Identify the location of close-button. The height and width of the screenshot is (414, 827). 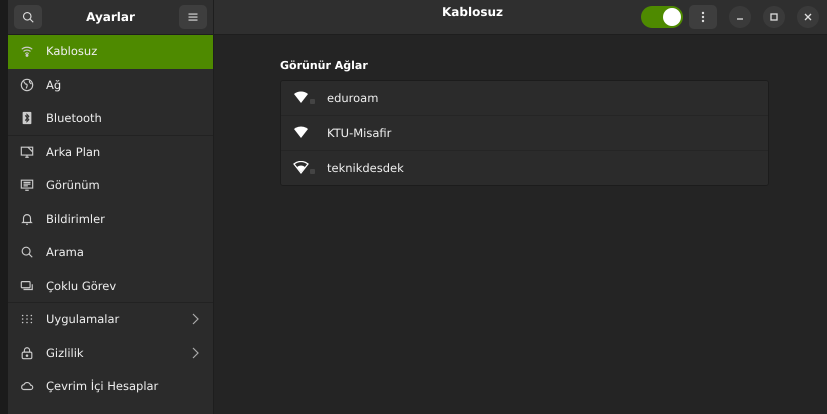
(808, 17).